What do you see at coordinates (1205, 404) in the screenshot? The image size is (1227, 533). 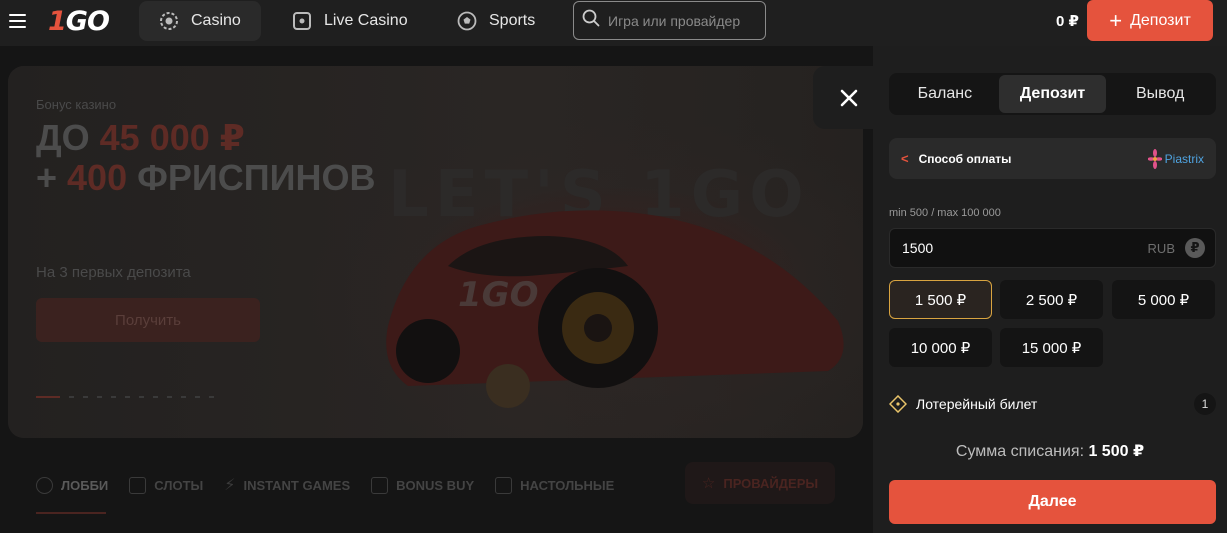 I see `lottery-ticket-count: 1` at bounding box center [1205, 404].